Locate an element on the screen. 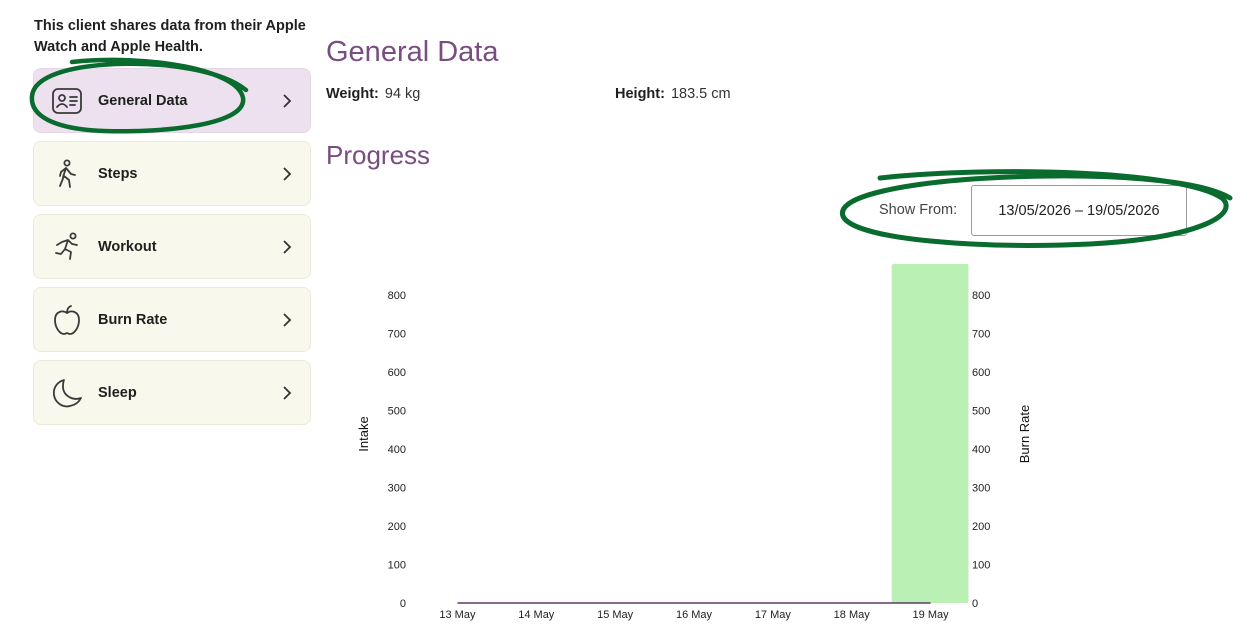 The height and width of the screenshot is (634, 1246). y-tick-left: 0 is located at coordinates (403, 604).